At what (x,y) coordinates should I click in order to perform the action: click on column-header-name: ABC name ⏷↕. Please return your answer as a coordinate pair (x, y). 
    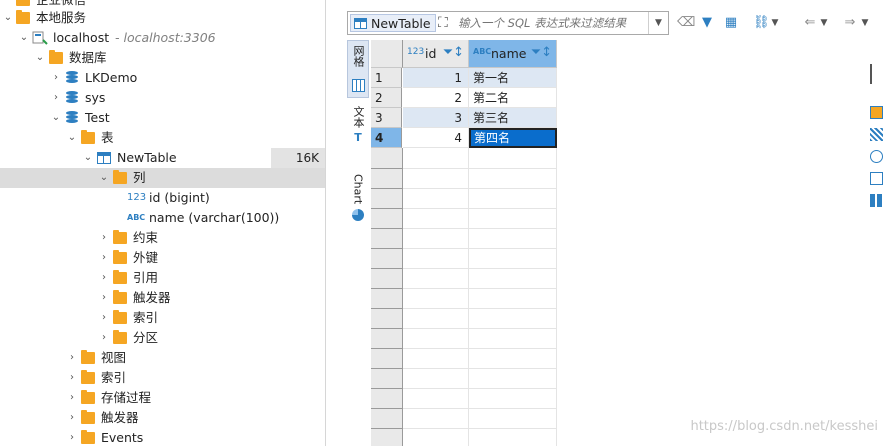
    Looking at the image, I should click on (513, 54).